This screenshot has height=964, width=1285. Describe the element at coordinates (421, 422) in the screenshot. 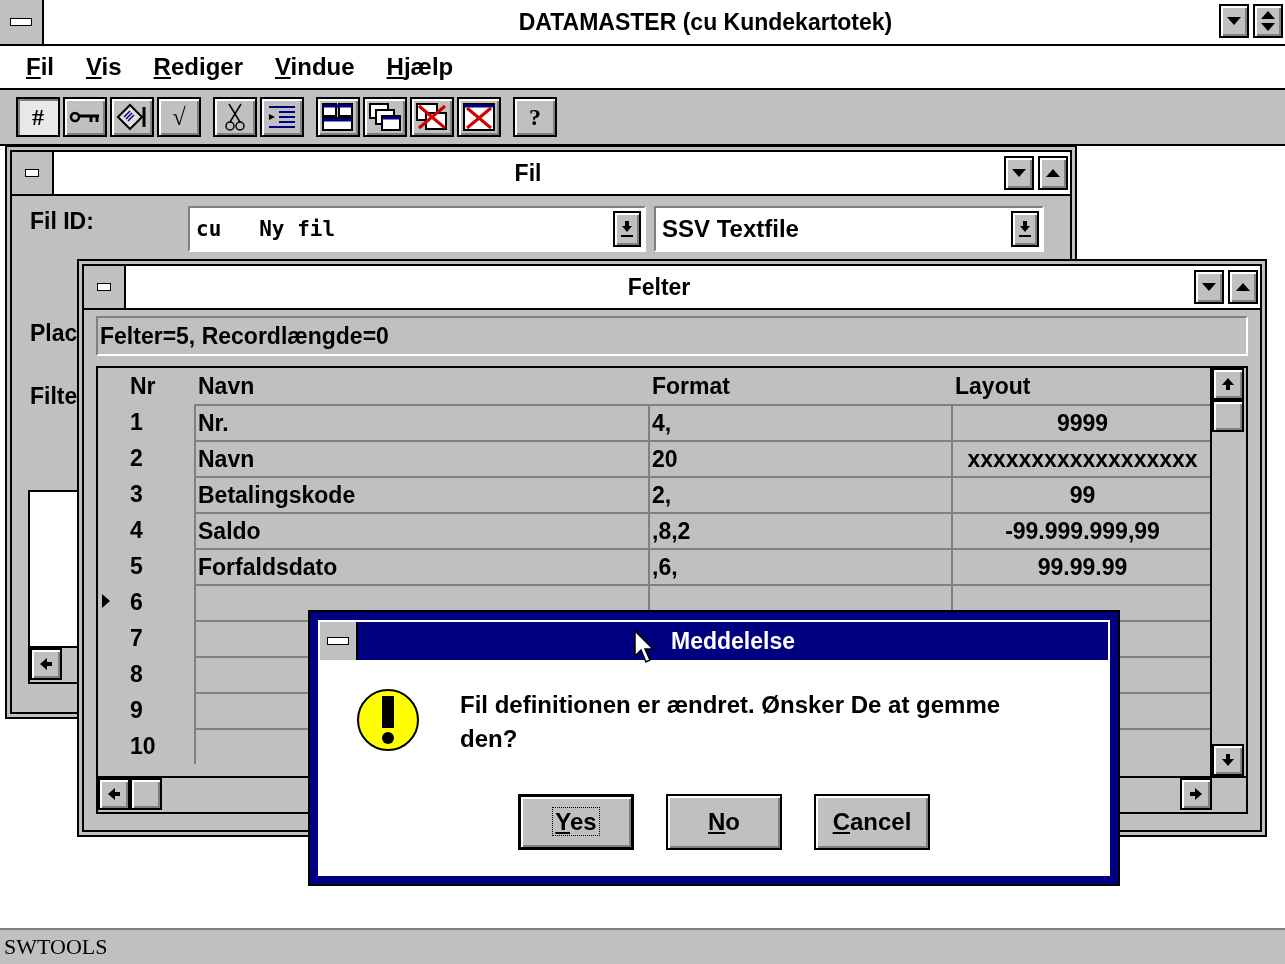

I see `table-cell: Nr.` at that location.